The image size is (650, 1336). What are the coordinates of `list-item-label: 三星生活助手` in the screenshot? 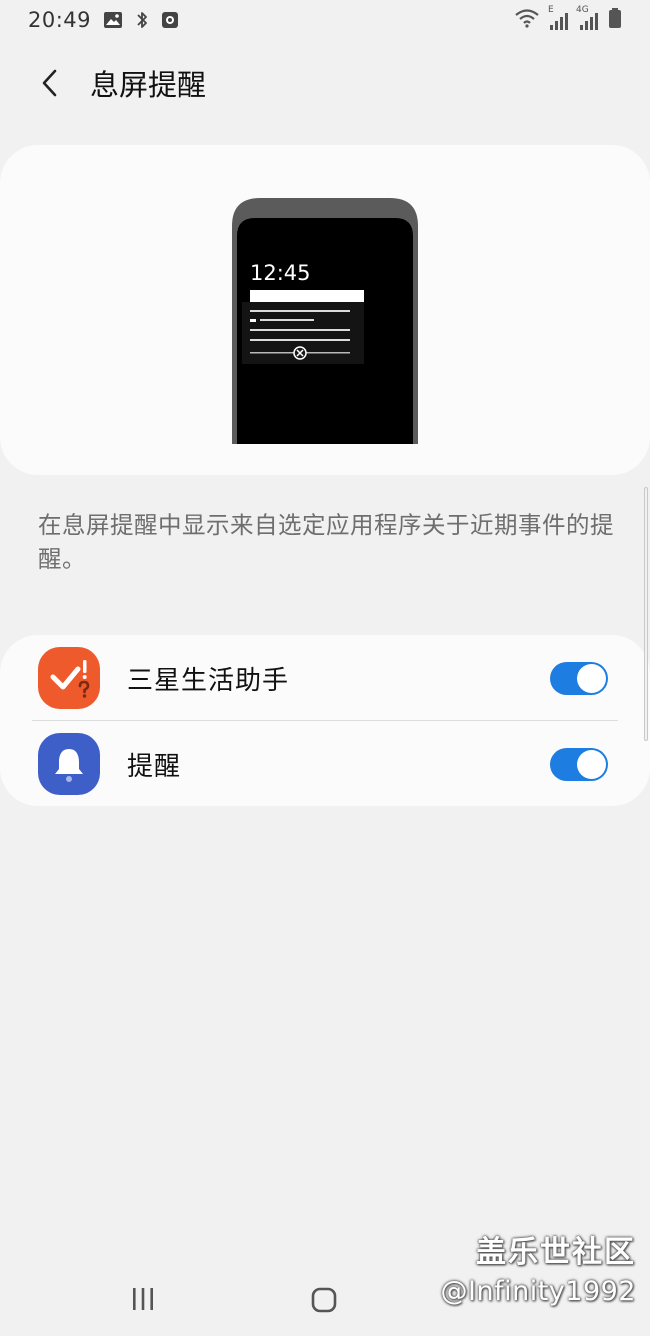 It's located at (208, 680).